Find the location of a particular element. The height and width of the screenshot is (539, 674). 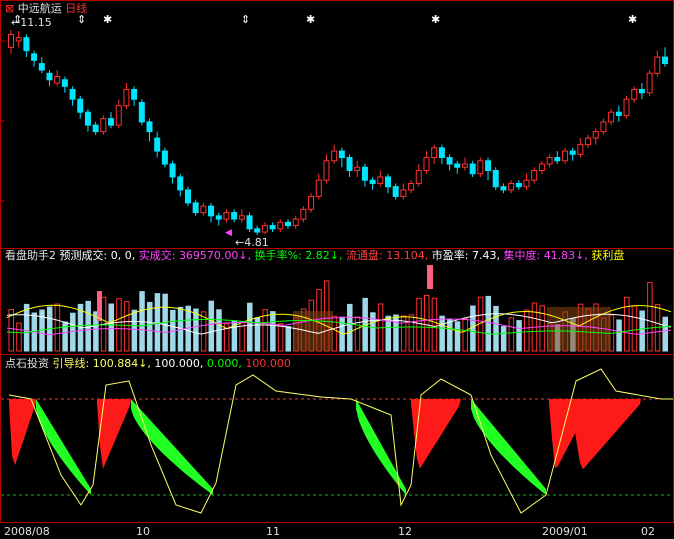

volume-item-0: 预测成交: 0, 0, is located at coordinates (97, 255).